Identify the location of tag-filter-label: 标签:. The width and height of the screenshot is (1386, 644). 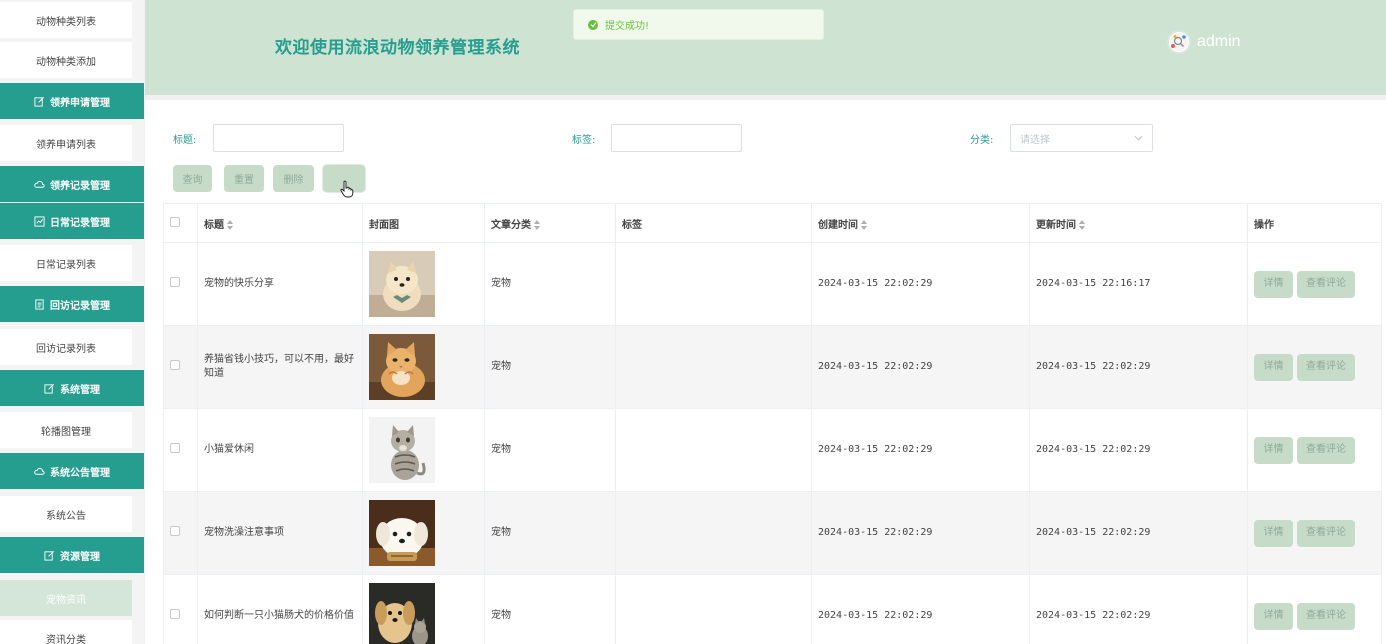
(584, 140).